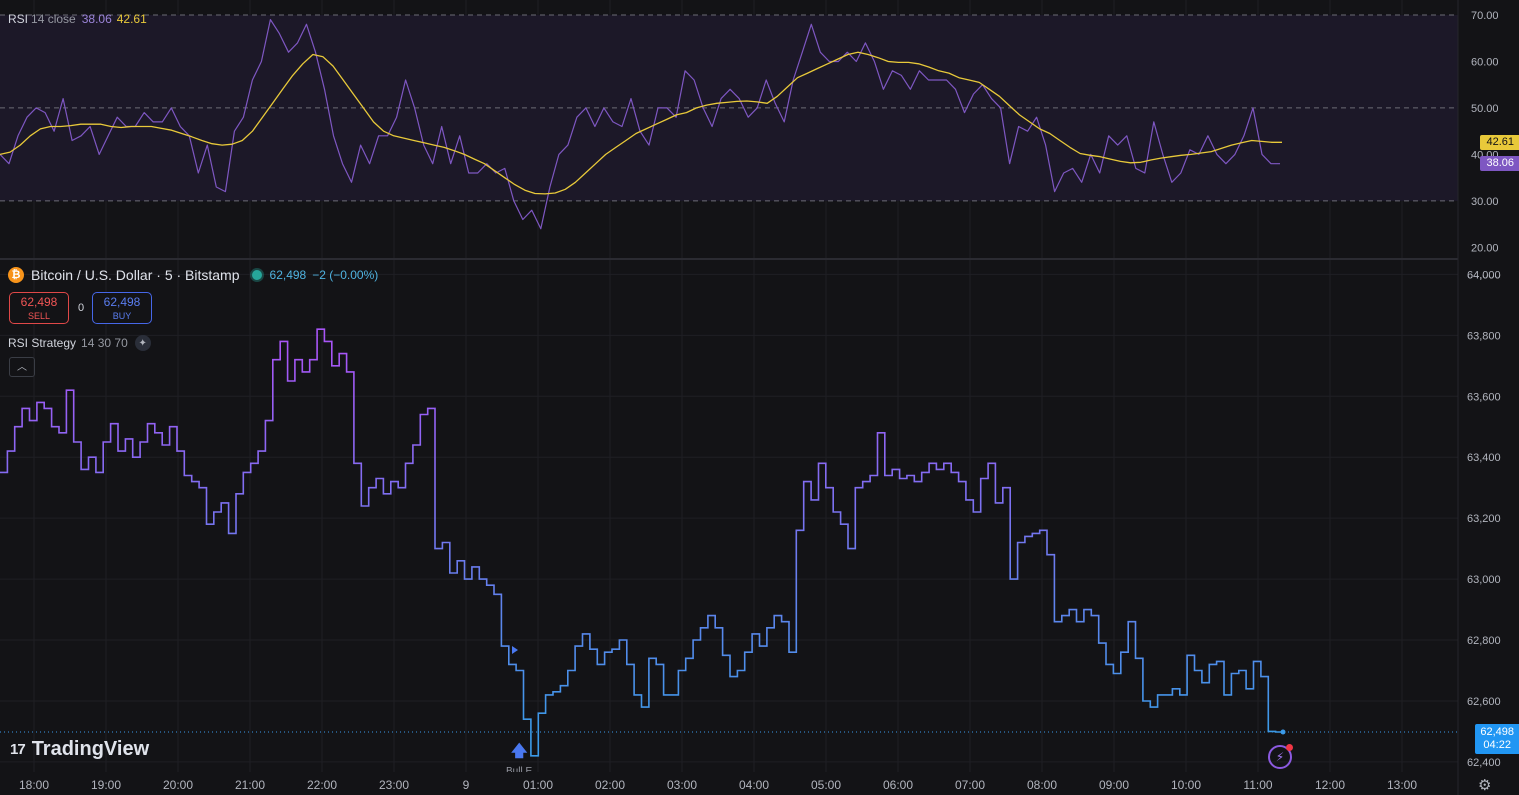  Describe the element at coordinates (39, 316) in the screenshot. I see `sell-label: SELL` at that location.